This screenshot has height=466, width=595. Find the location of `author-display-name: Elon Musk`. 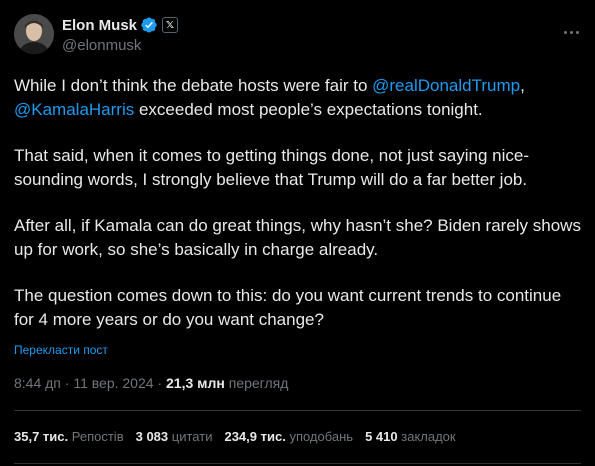

author-display-name: Elon Musk is located at coordinates (99, 25).